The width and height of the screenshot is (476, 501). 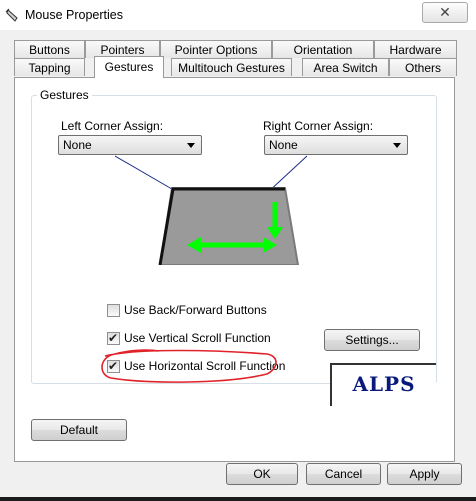 I want to click on tab-area-switch: Area Switch, so click(x=345, y=67).